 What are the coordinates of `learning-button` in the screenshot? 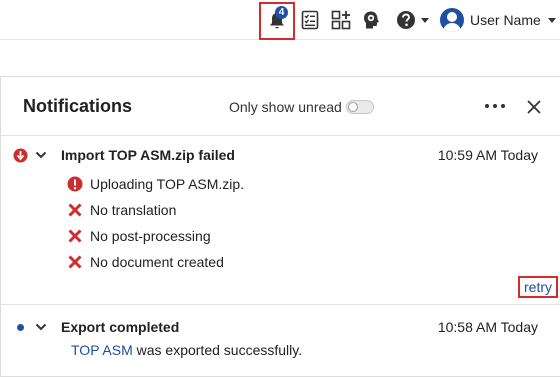 It's located at (372, 20).